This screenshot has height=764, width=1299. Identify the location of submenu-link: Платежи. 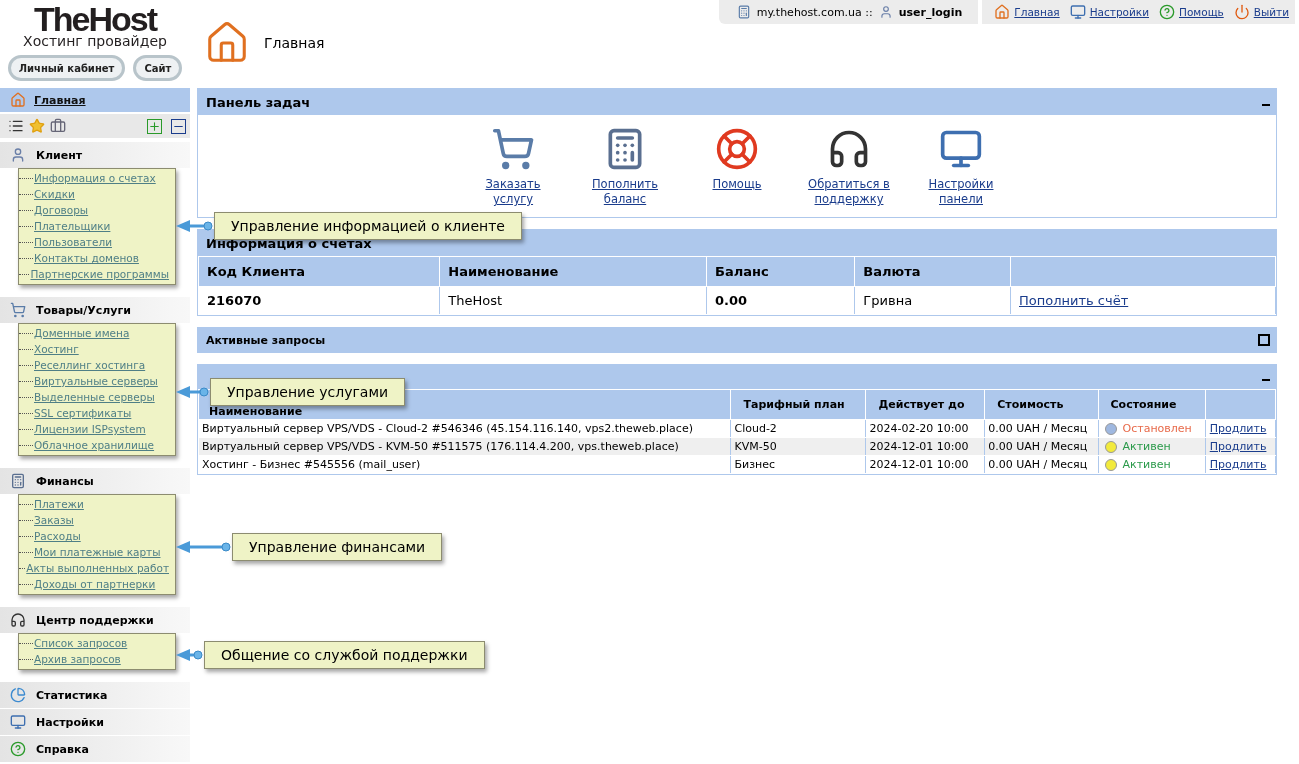
(59, 504).